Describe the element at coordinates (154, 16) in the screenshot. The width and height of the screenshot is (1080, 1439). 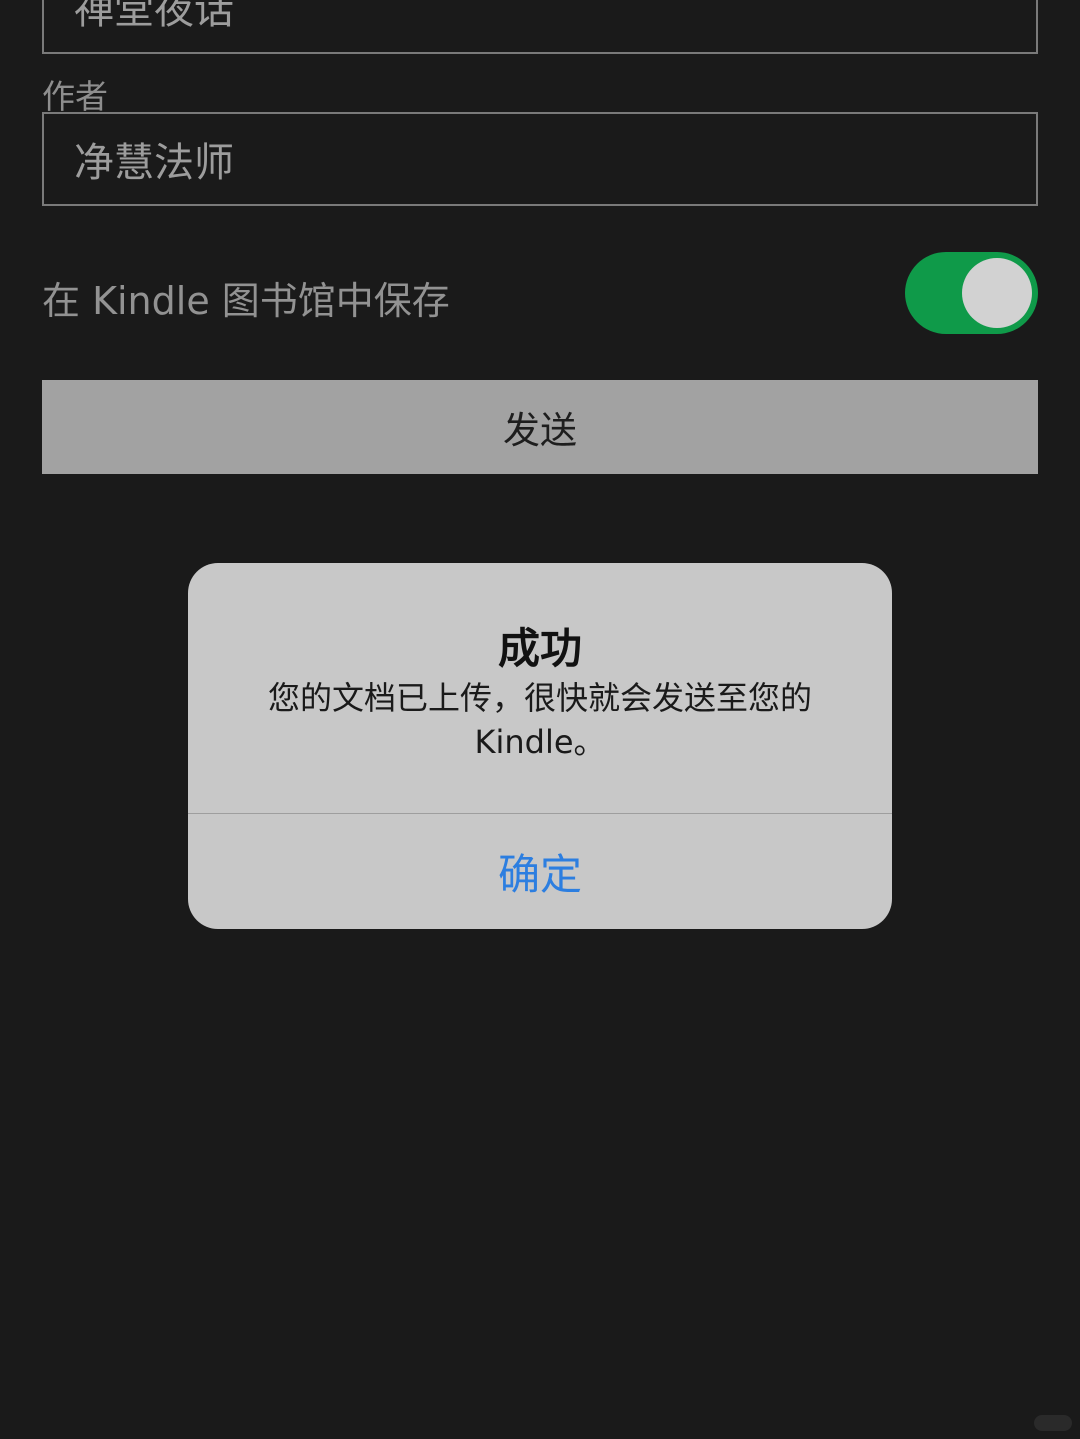
I see `title-input-value: 禅堂夜话` at that location.